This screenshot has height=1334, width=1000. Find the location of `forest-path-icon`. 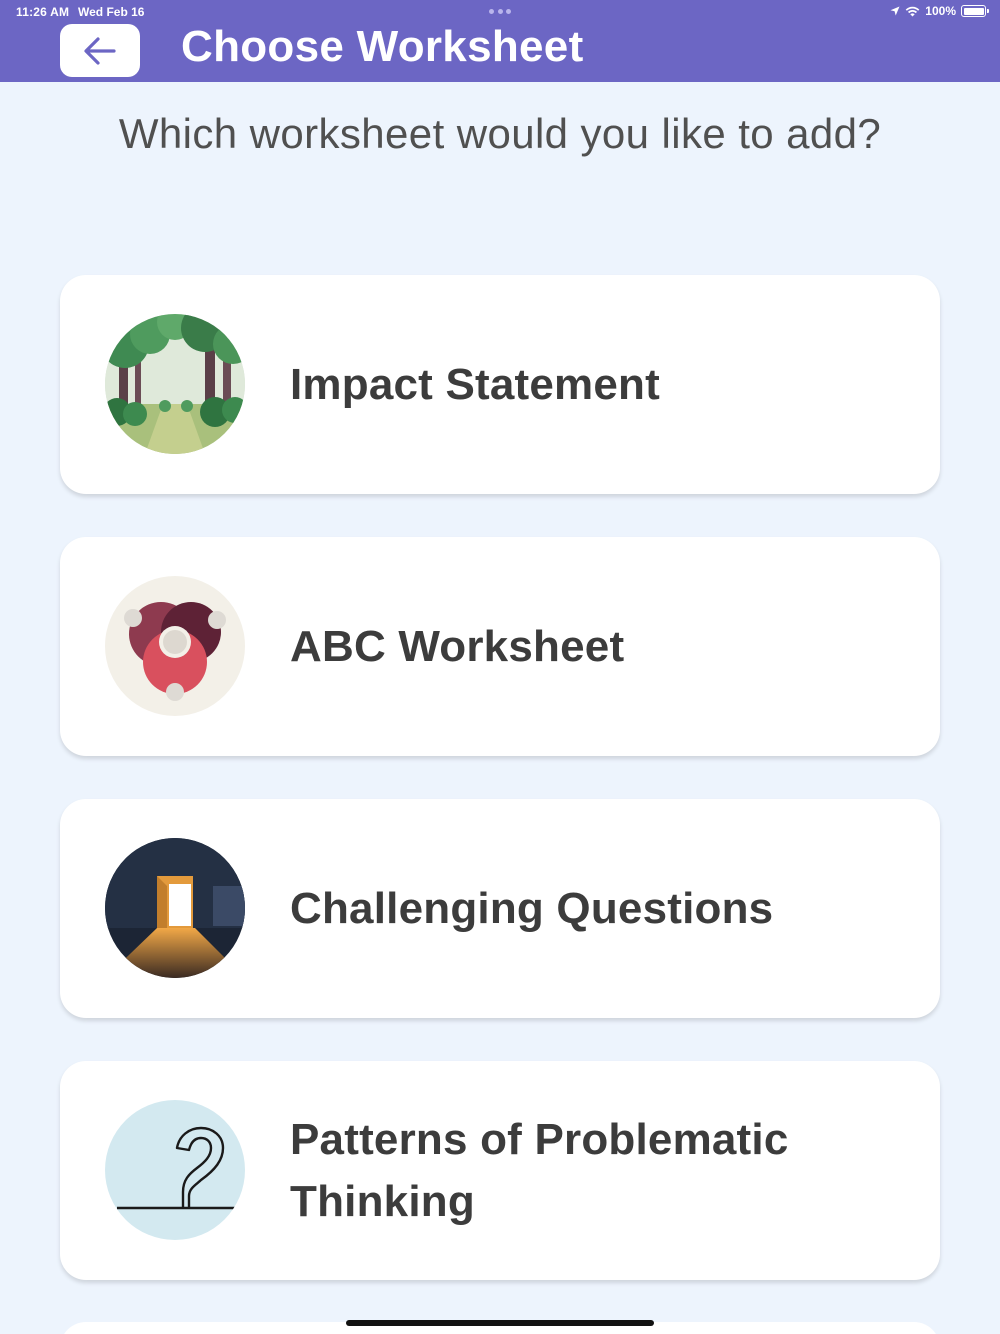

forest-path-icon is located at coordinates (175, 384).